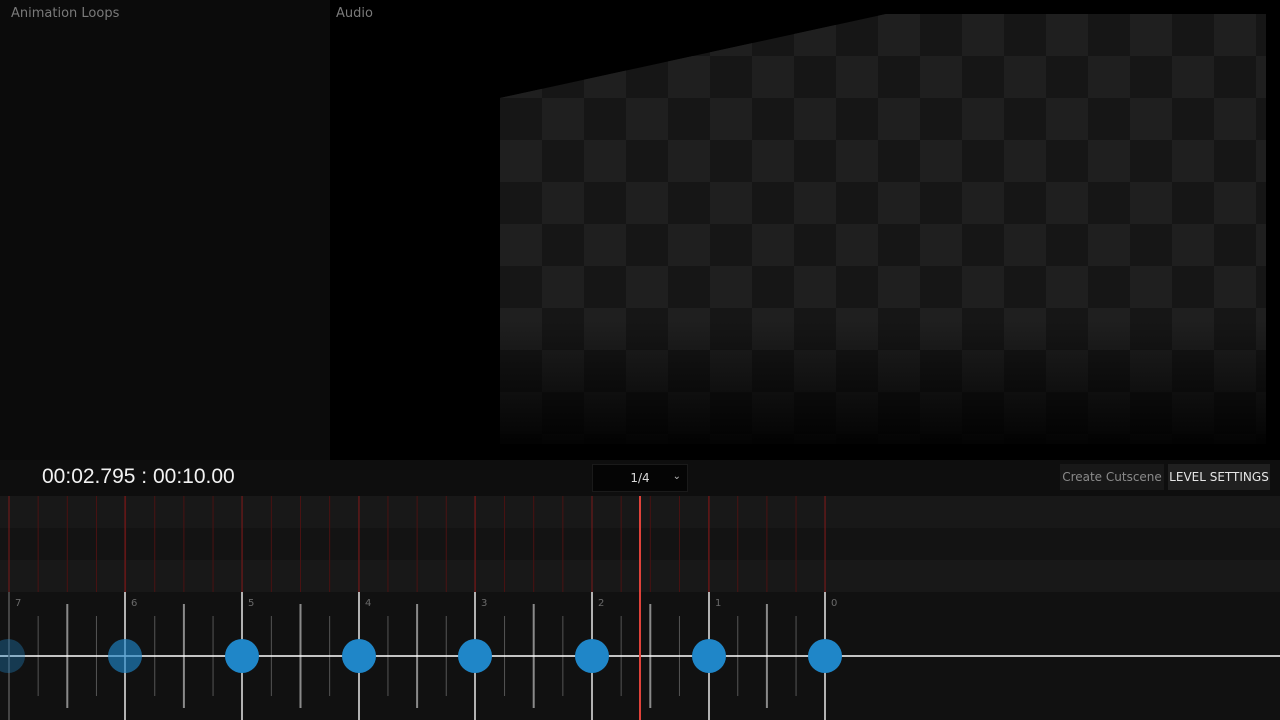 This screenshot has width=1280, height=720. Describe the element at coordinates (18, 603) in the screenshot. I see `ruler-marker-label: 7` at that location.